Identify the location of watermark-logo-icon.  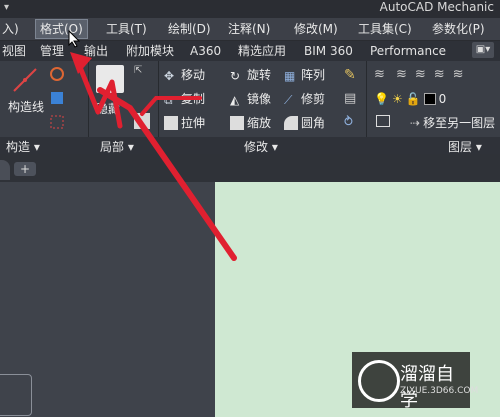
(379, 381).